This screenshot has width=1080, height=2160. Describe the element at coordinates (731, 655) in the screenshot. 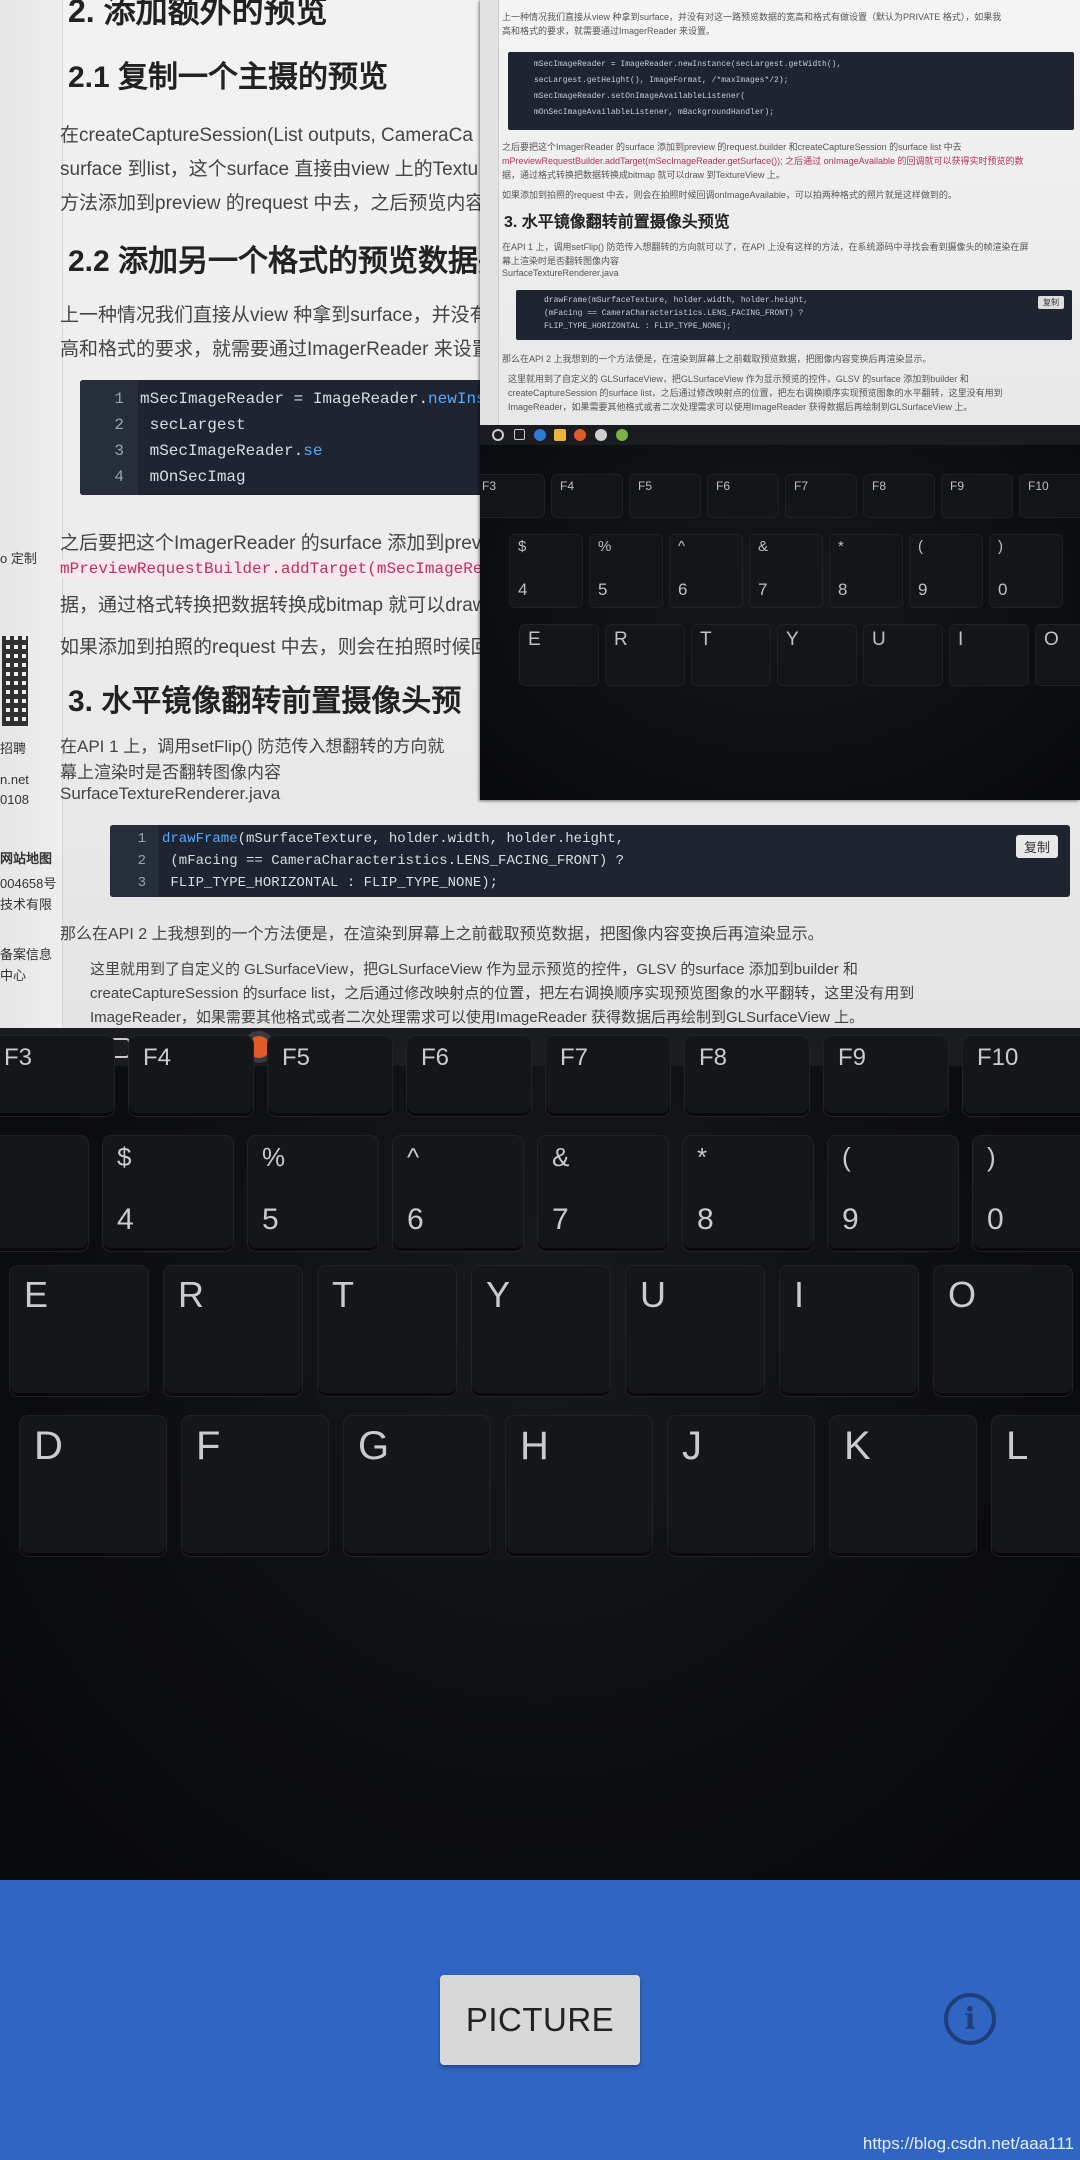

I see `thumbnail-key: T` at that location.